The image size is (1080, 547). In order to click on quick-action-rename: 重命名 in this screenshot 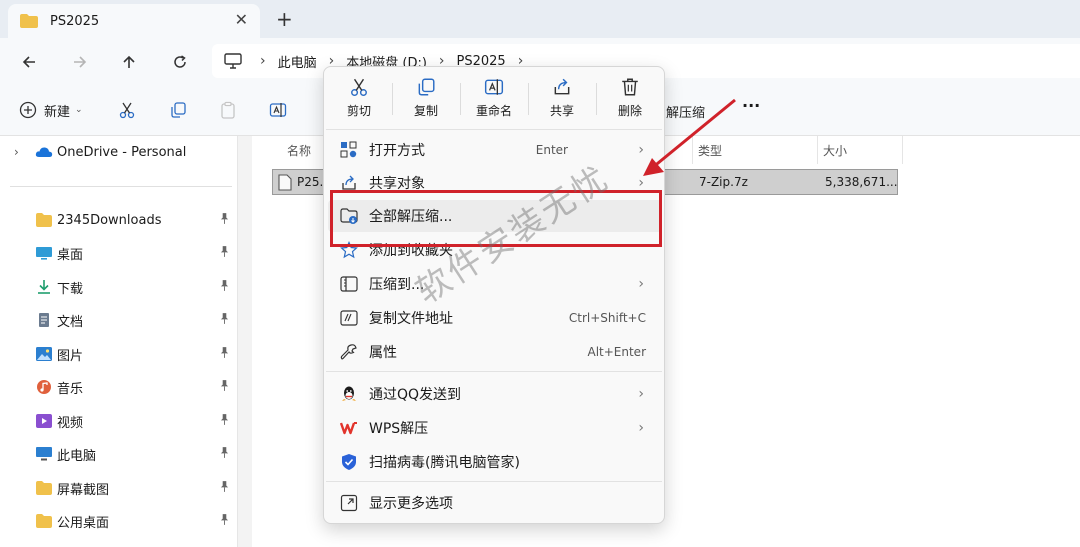, I will do `click(494, 100)`.